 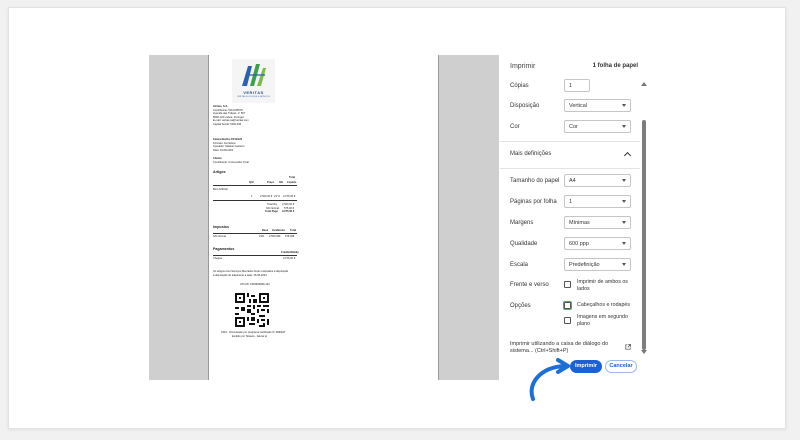 I want to click on margins-select: Mínimas, so click(x=597, y=222).